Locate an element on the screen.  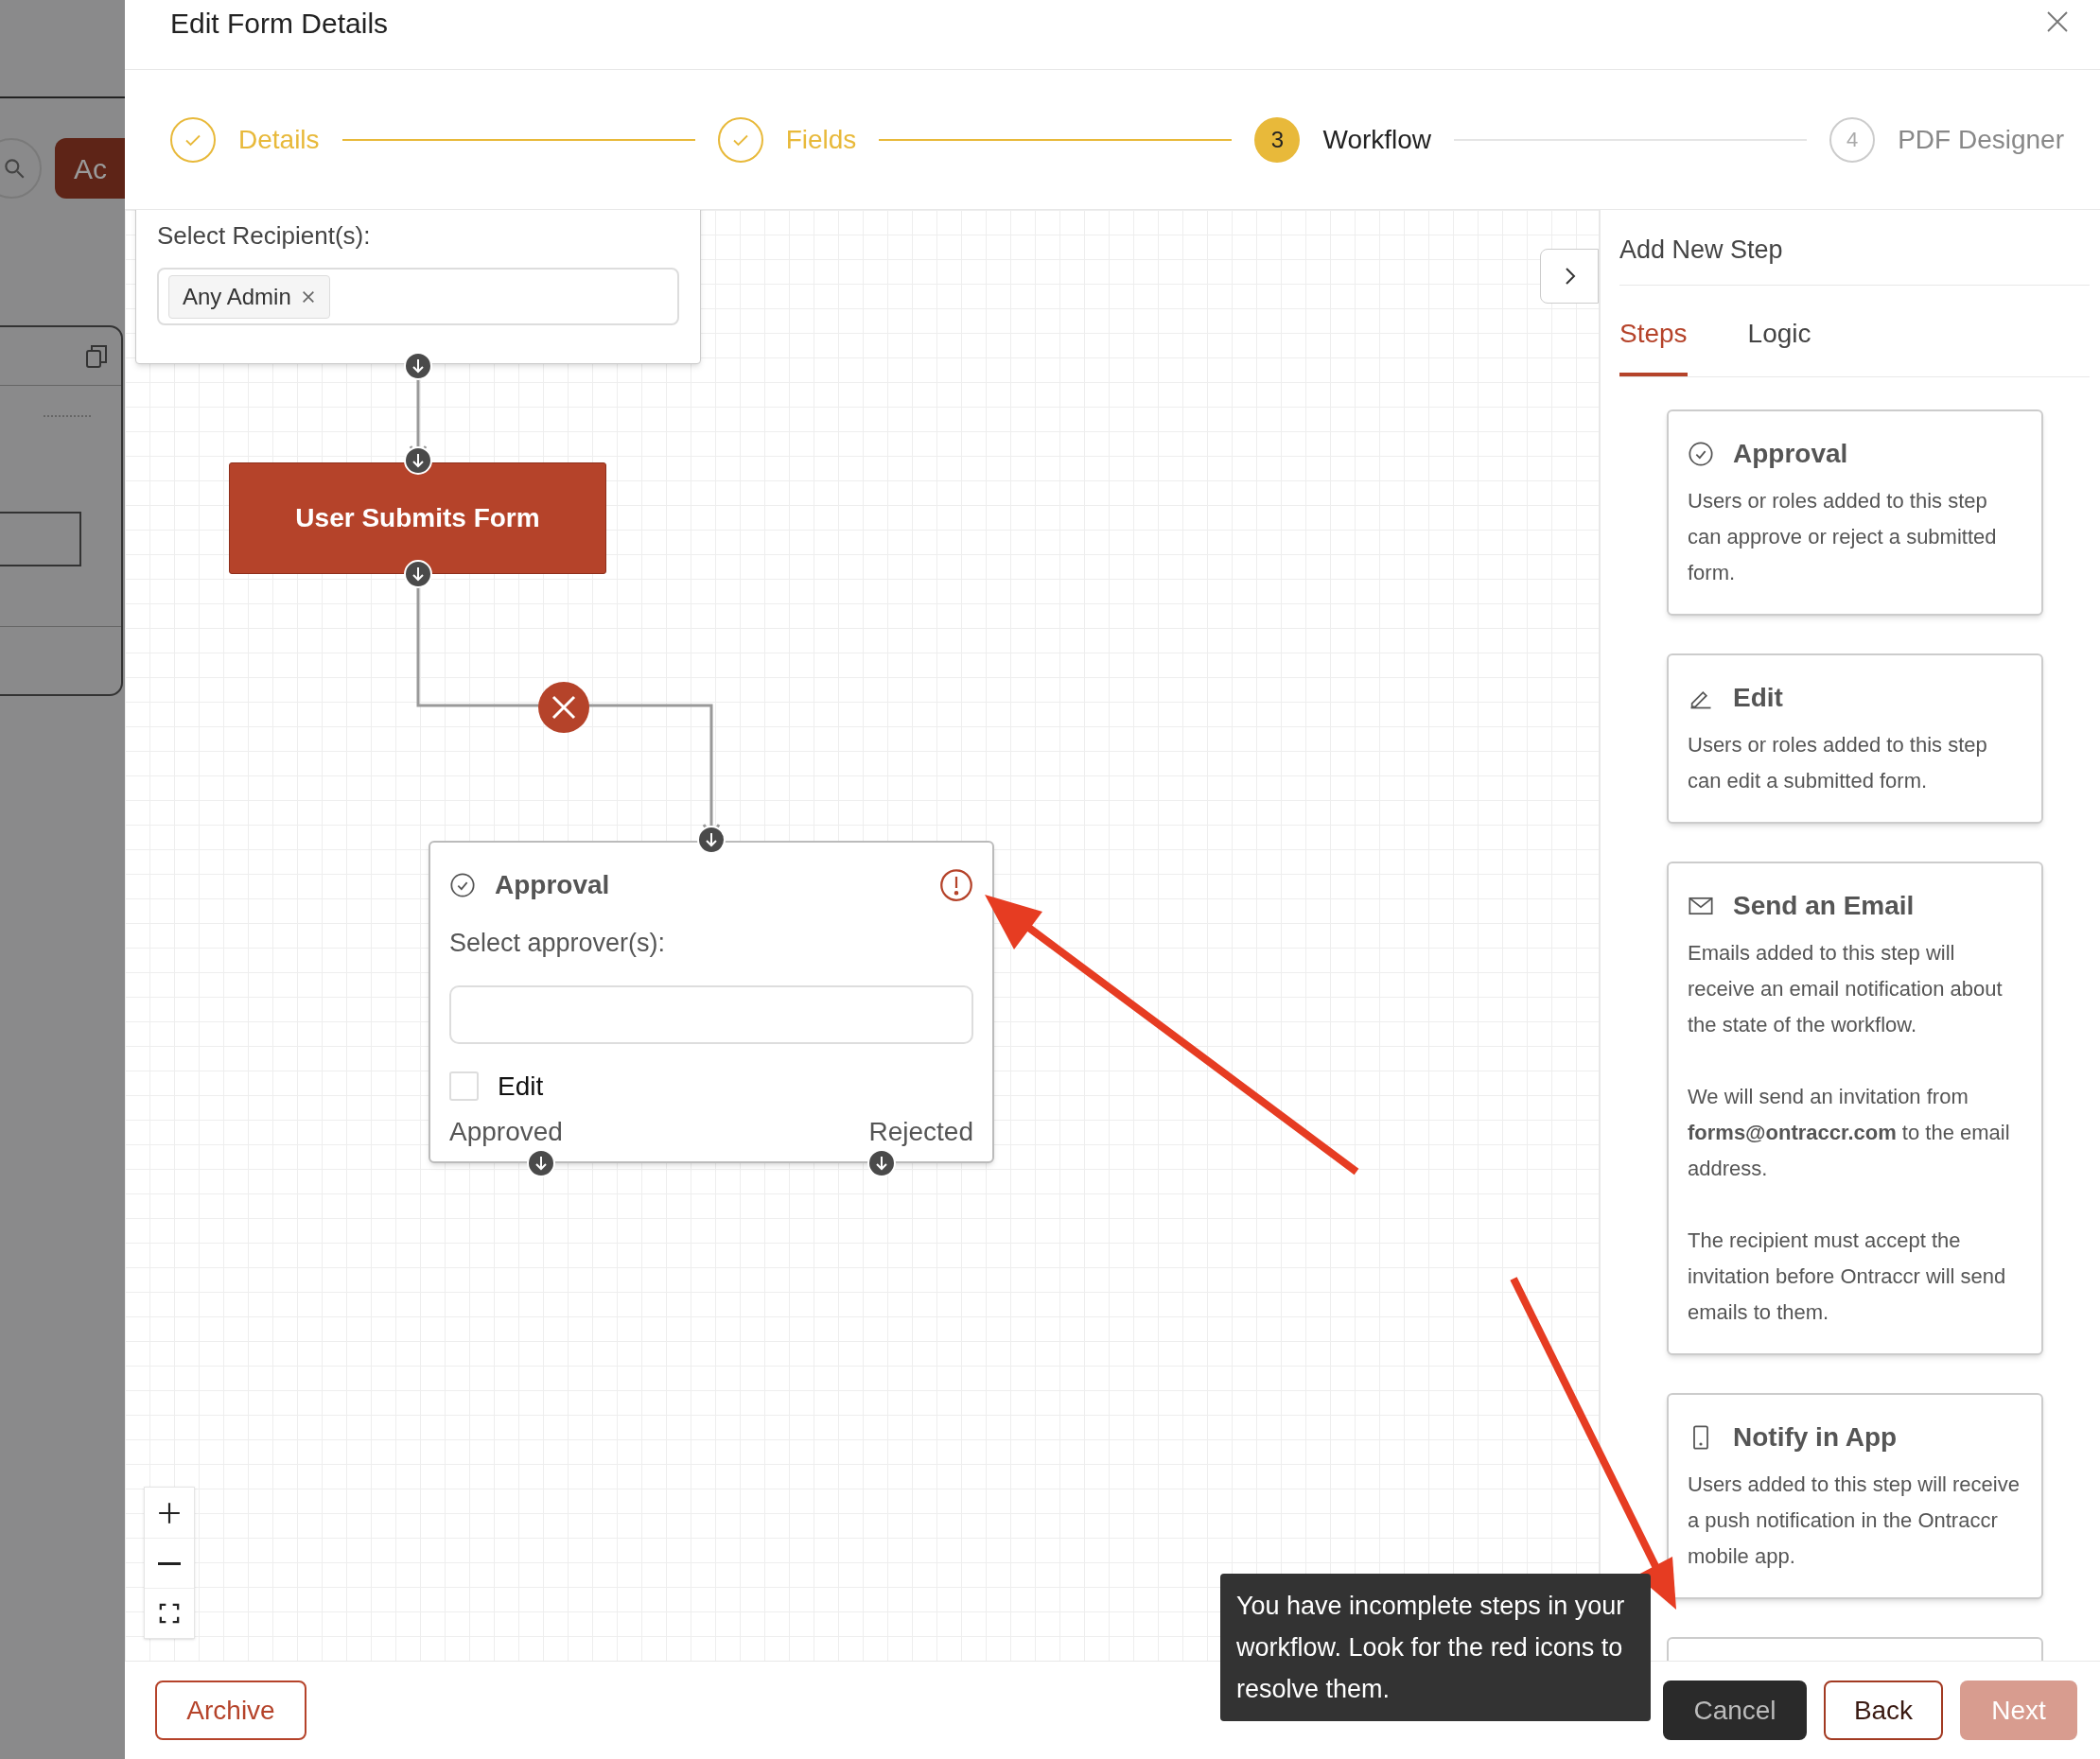
step-description: Users or roles added to this step can approve or reject a submitted form. is located at coordinates (1843, 536).